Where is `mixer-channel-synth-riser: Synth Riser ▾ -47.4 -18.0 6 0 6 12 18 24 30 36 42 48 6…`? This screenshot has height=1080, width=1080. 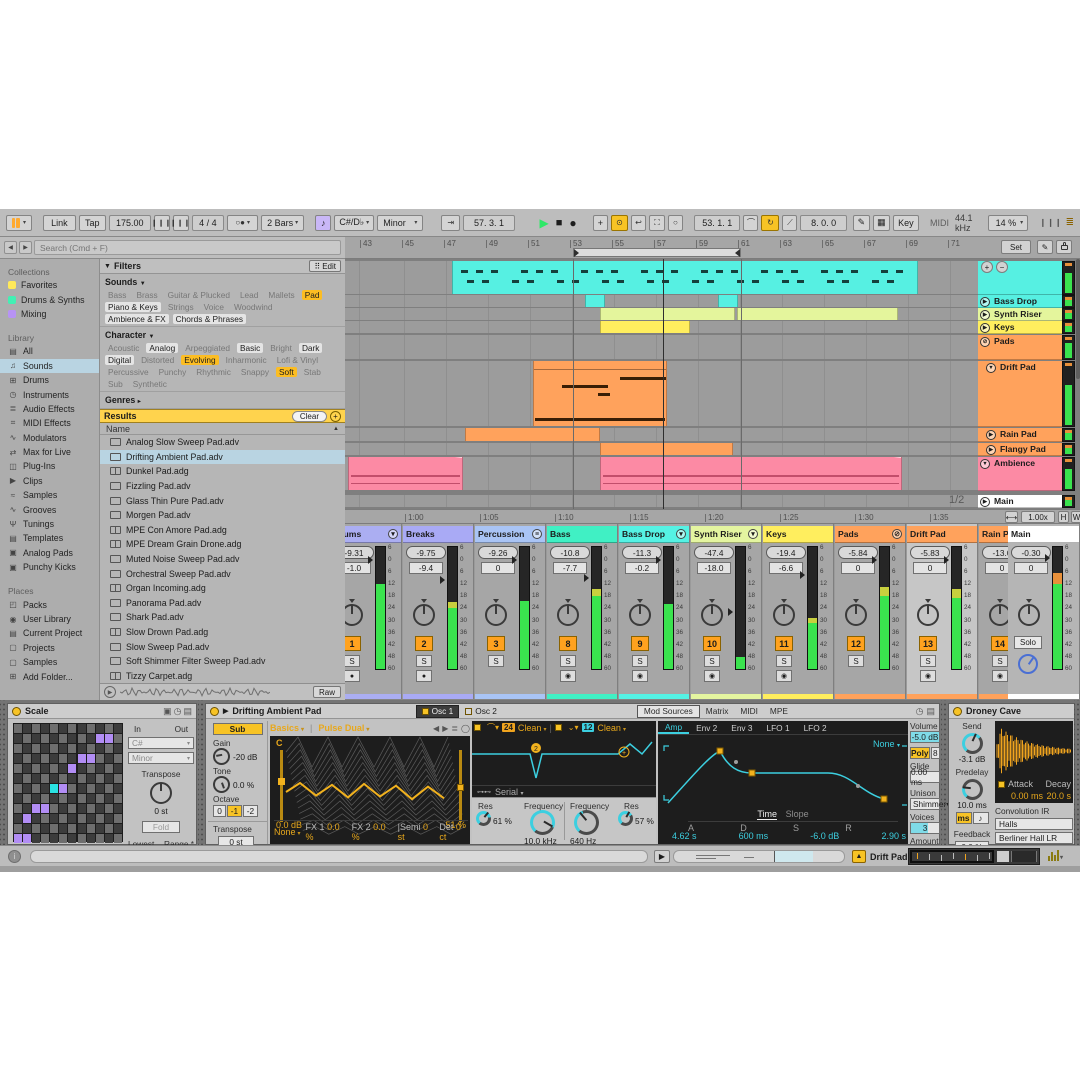 mixer-channel-synth-riser: Synth Riser ▾ -47.4 -18.0 6 0 6 12 18 24 30 36 42 48 6… is located at coordinates (726, 611).